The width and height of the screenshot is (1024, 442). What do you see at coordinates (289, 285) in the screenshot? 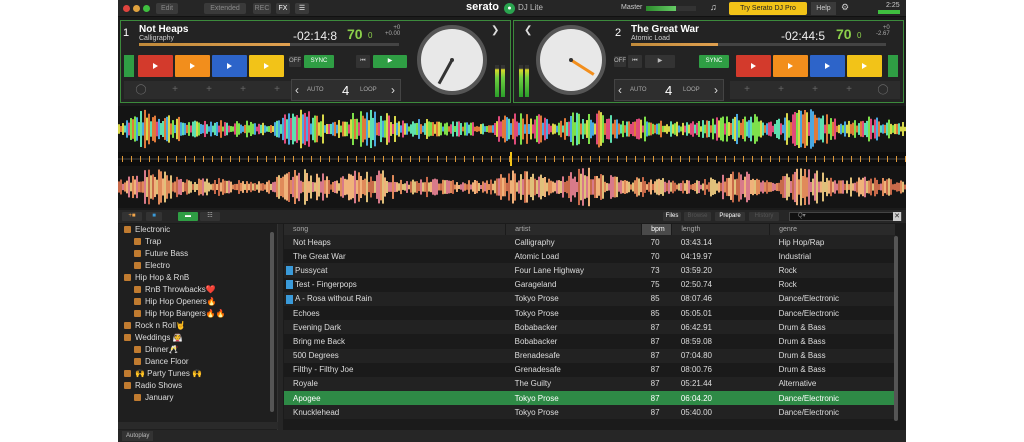
I see `track-tag-icon` at bounding box center [289, 285].